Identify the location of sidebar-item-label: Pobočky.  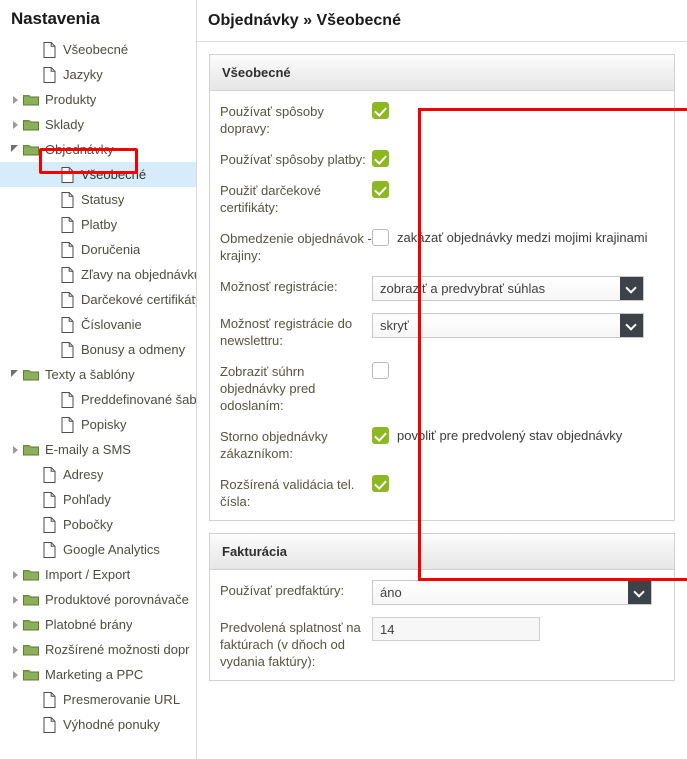
(88, 524).